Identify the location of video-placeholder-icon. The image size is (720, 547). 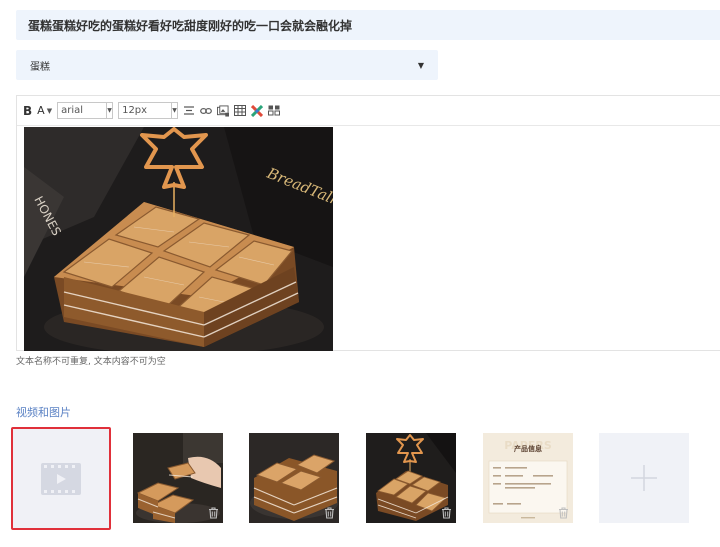
(61, 478).